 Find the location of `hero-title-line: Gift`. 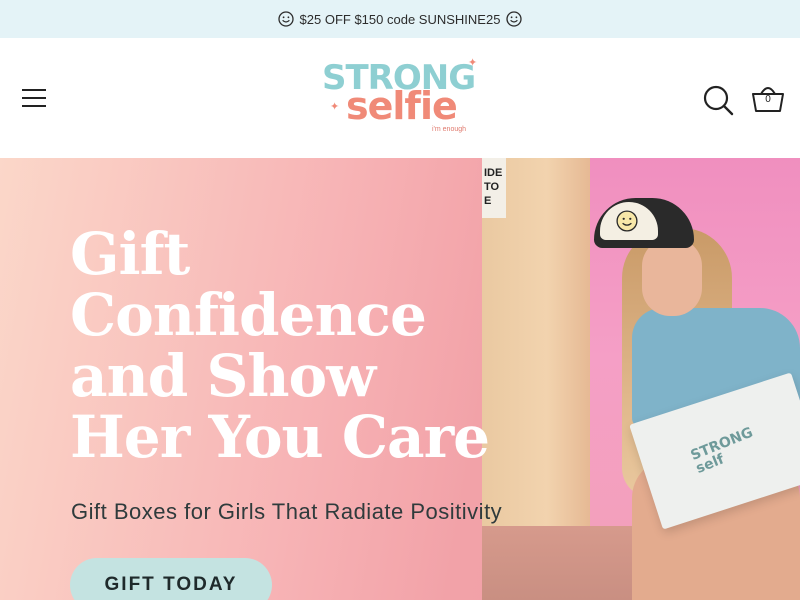

hero-title-line: Gift is located at coordinates (130, 254).